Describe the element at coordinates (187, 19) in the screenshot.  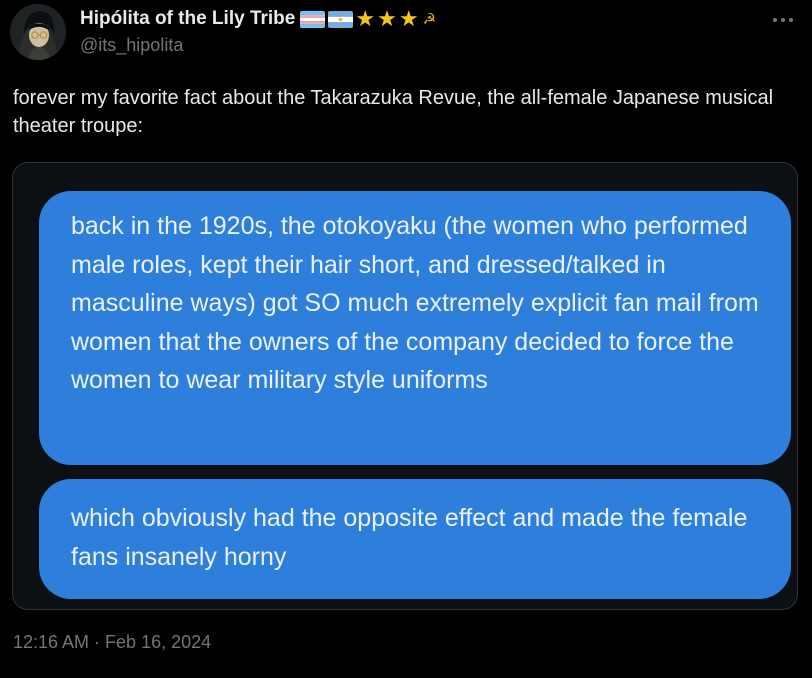
I see `display-name: Hipólita of the Lily Tribe` at that location.